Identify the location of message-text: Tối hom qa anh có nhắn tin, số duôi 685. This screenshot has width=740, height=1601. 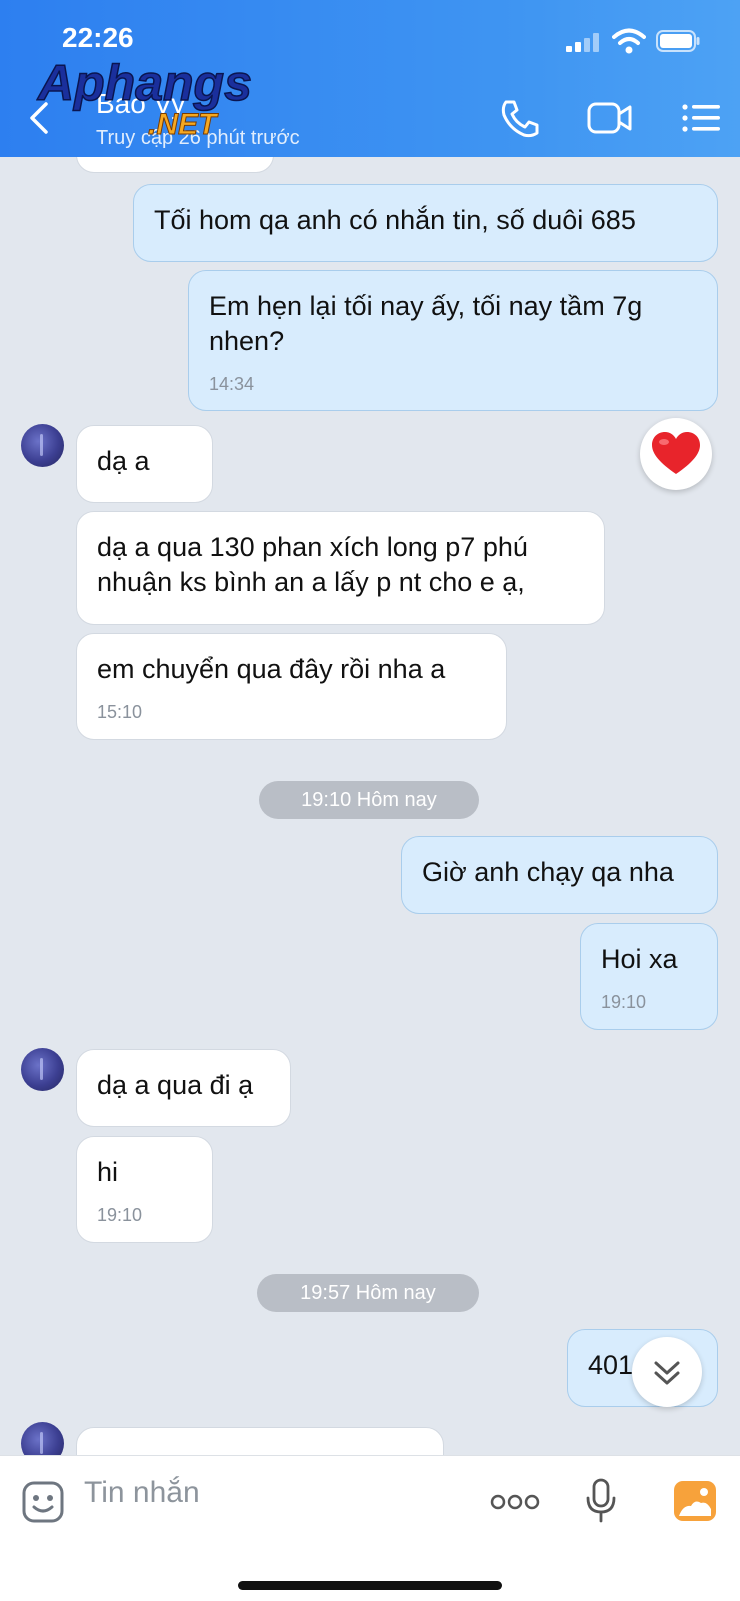
(395, 220).